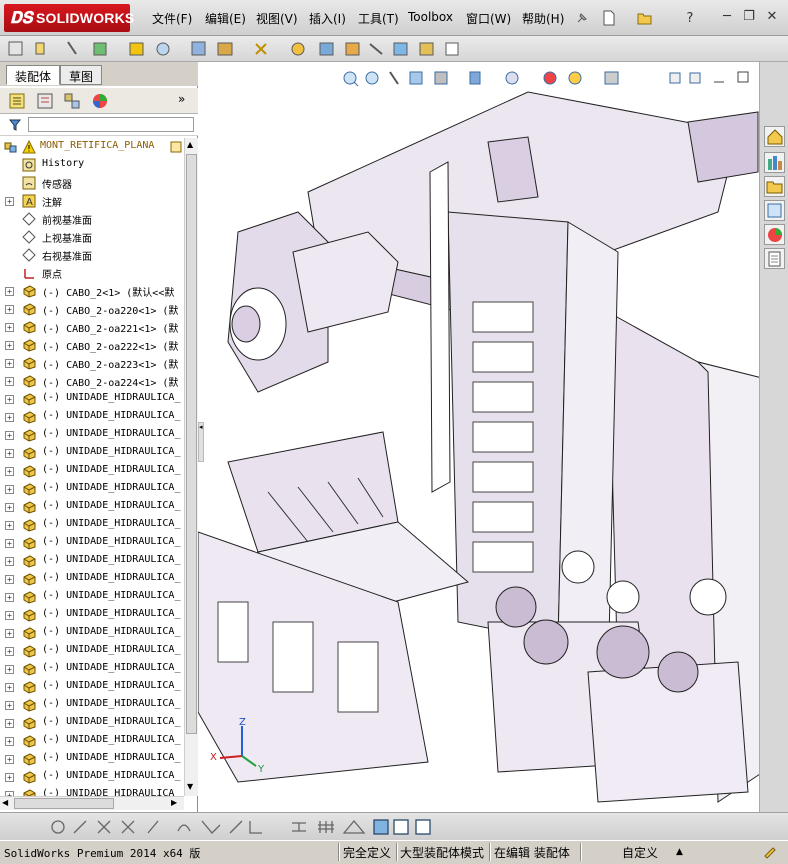 The image size is (788, 864). I want to click on heads-up-view-toolbar, so click(550, 79).